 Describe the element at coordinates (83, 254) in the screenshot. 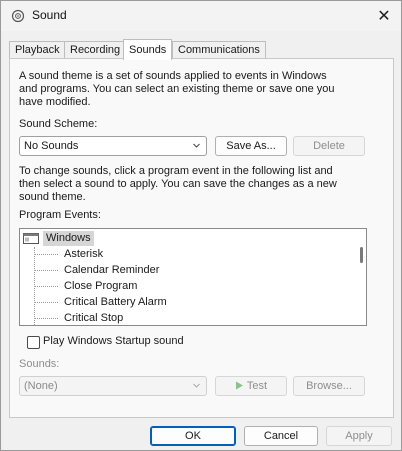

I see `list-item-asterisk: Asterisk` at that location.